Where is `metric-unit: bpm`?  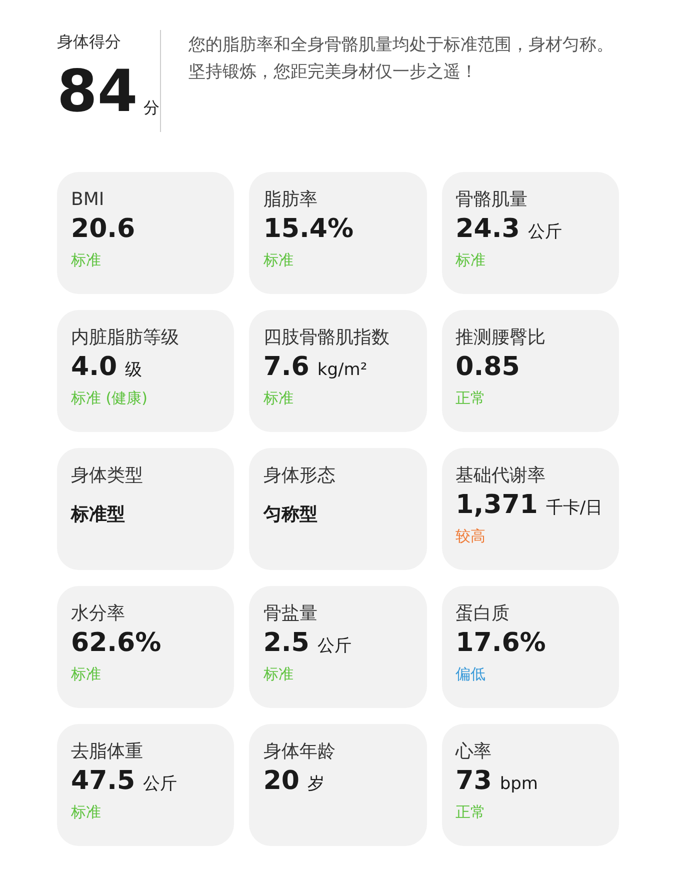
metric-unit: bpm is located at coordinates (519, 784).